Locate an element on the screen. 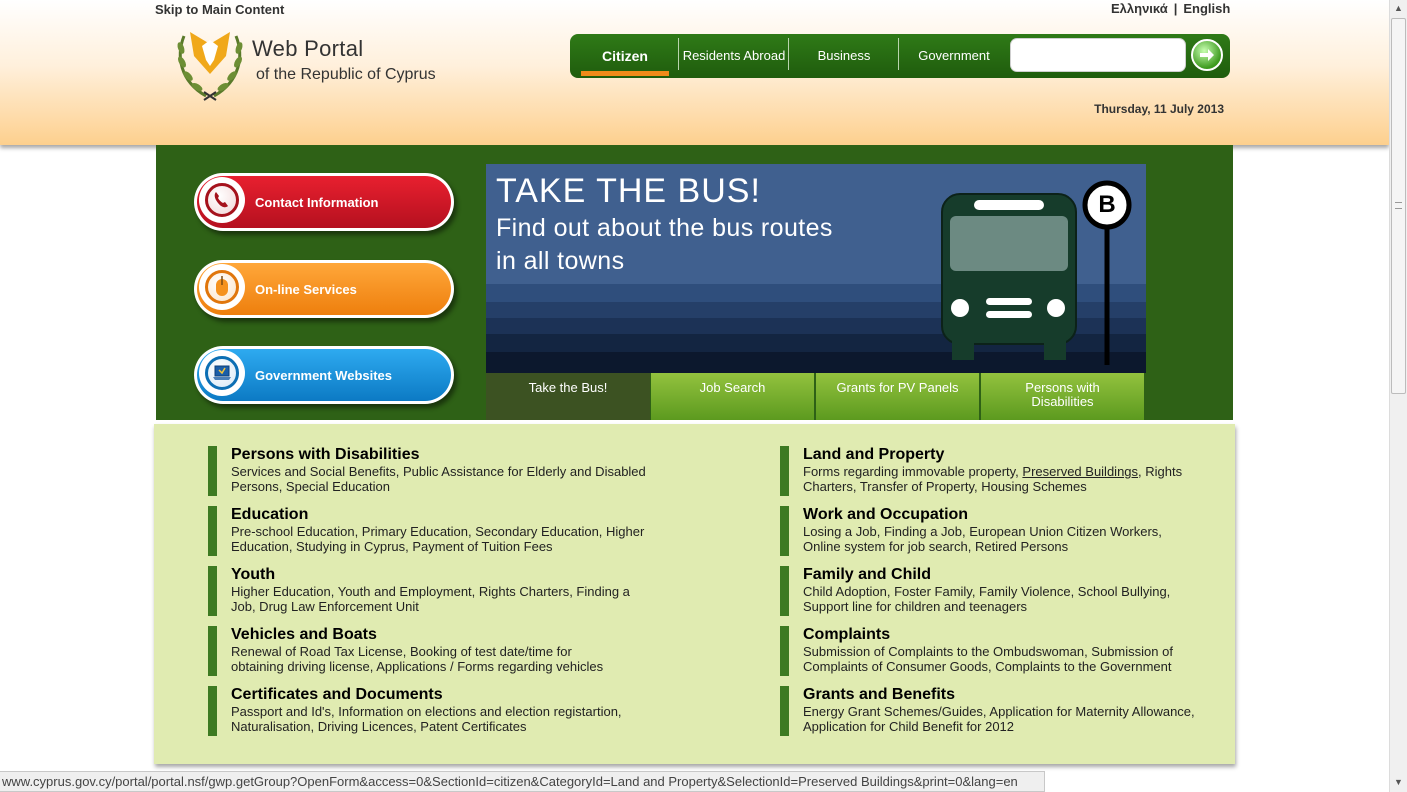  tab-citizen: Citizen is located at coordinates (625, 56).